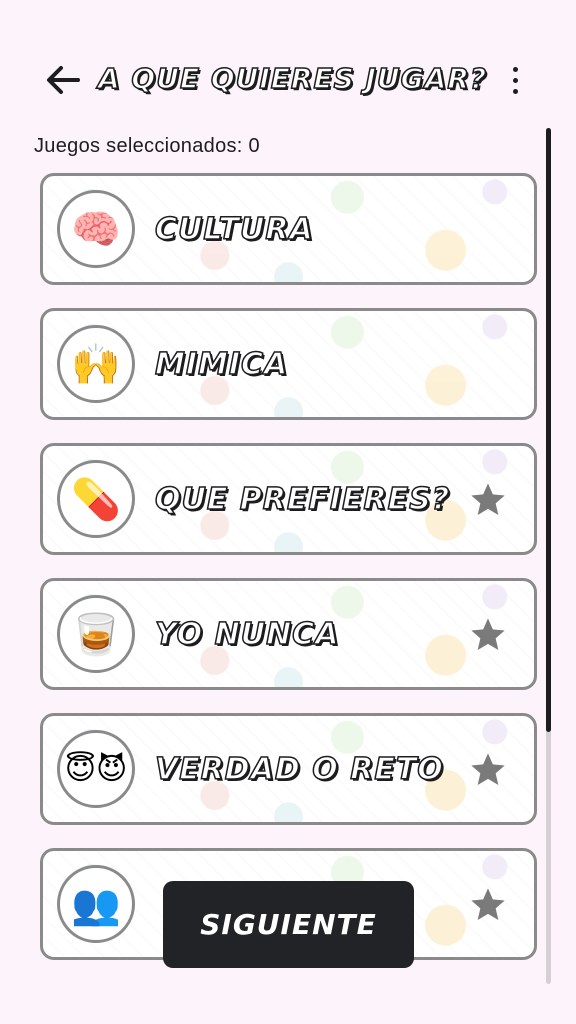  Describe the element at coordinates (96, 769) in the screenshot. I see `angel-devil-icon: 😇😈` at that location.